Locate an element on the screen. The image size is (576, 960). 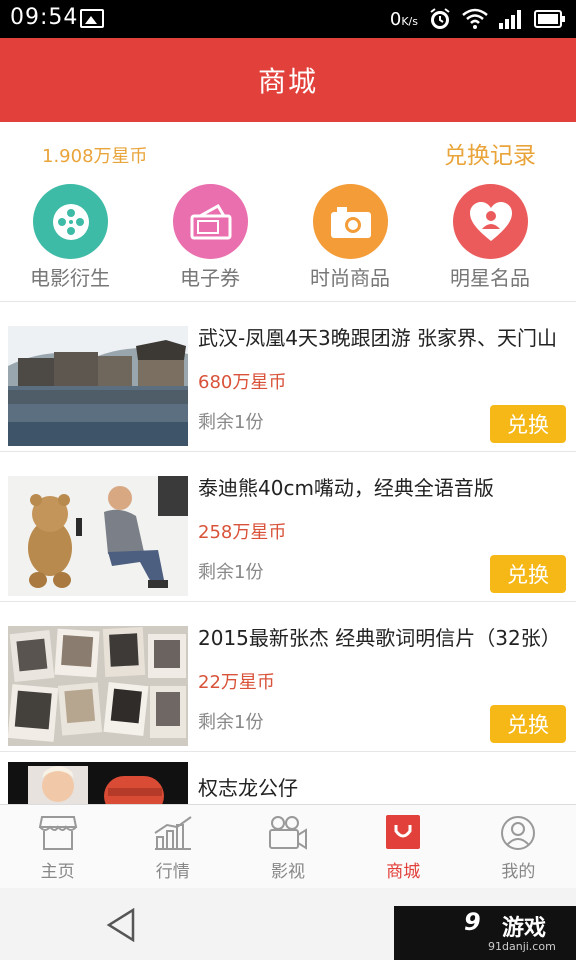
trend-chart-icon is located at coordinates (173, 833).